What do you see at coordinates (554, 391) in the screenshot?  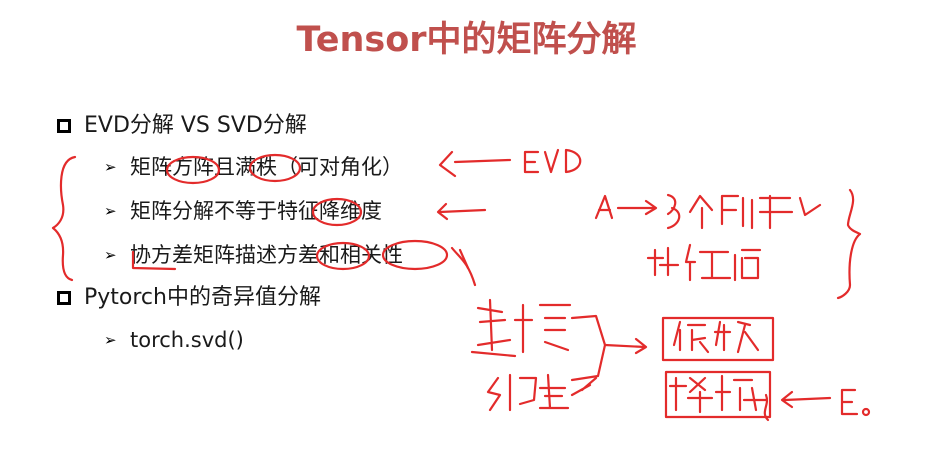 I see `shu-char` at bounding box center [554, 391].